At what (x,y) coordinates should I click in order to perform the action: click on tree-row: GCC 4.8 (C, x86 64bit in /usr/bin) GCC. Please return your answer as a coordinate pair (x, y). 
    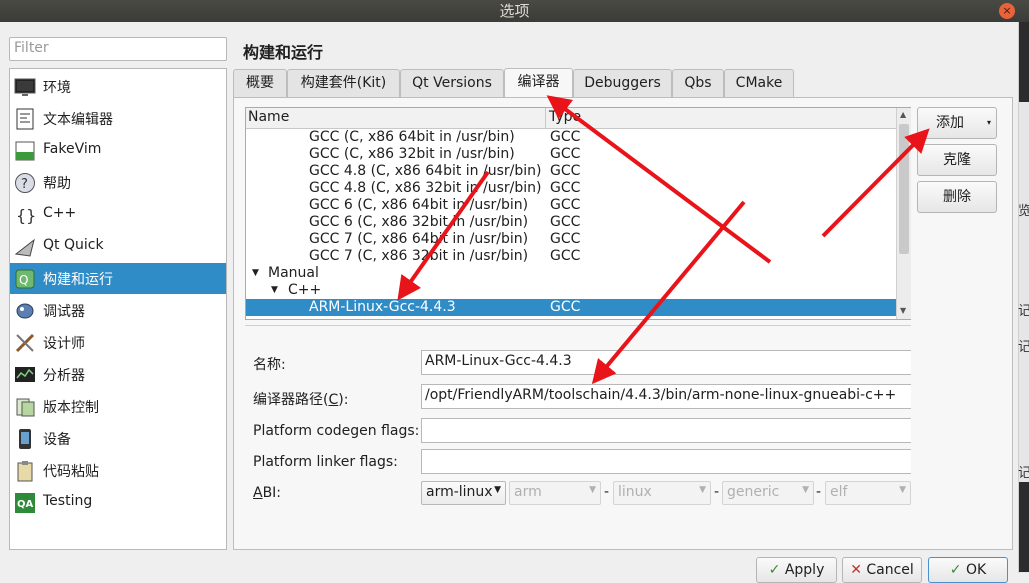
    Looking at the image, I should click on (571, 171).